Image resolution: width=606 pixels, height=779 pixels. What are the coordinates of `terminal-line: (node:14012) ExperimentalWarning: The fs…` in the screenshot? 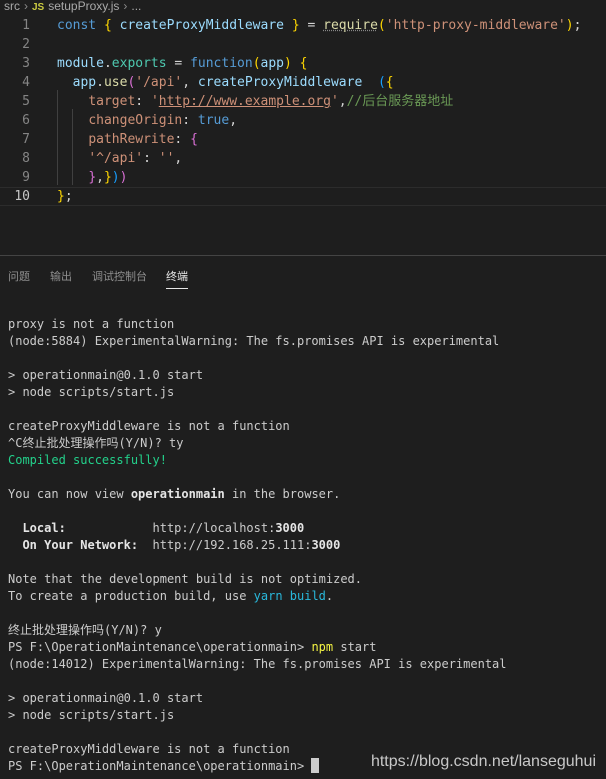 It's located at (307, 664).